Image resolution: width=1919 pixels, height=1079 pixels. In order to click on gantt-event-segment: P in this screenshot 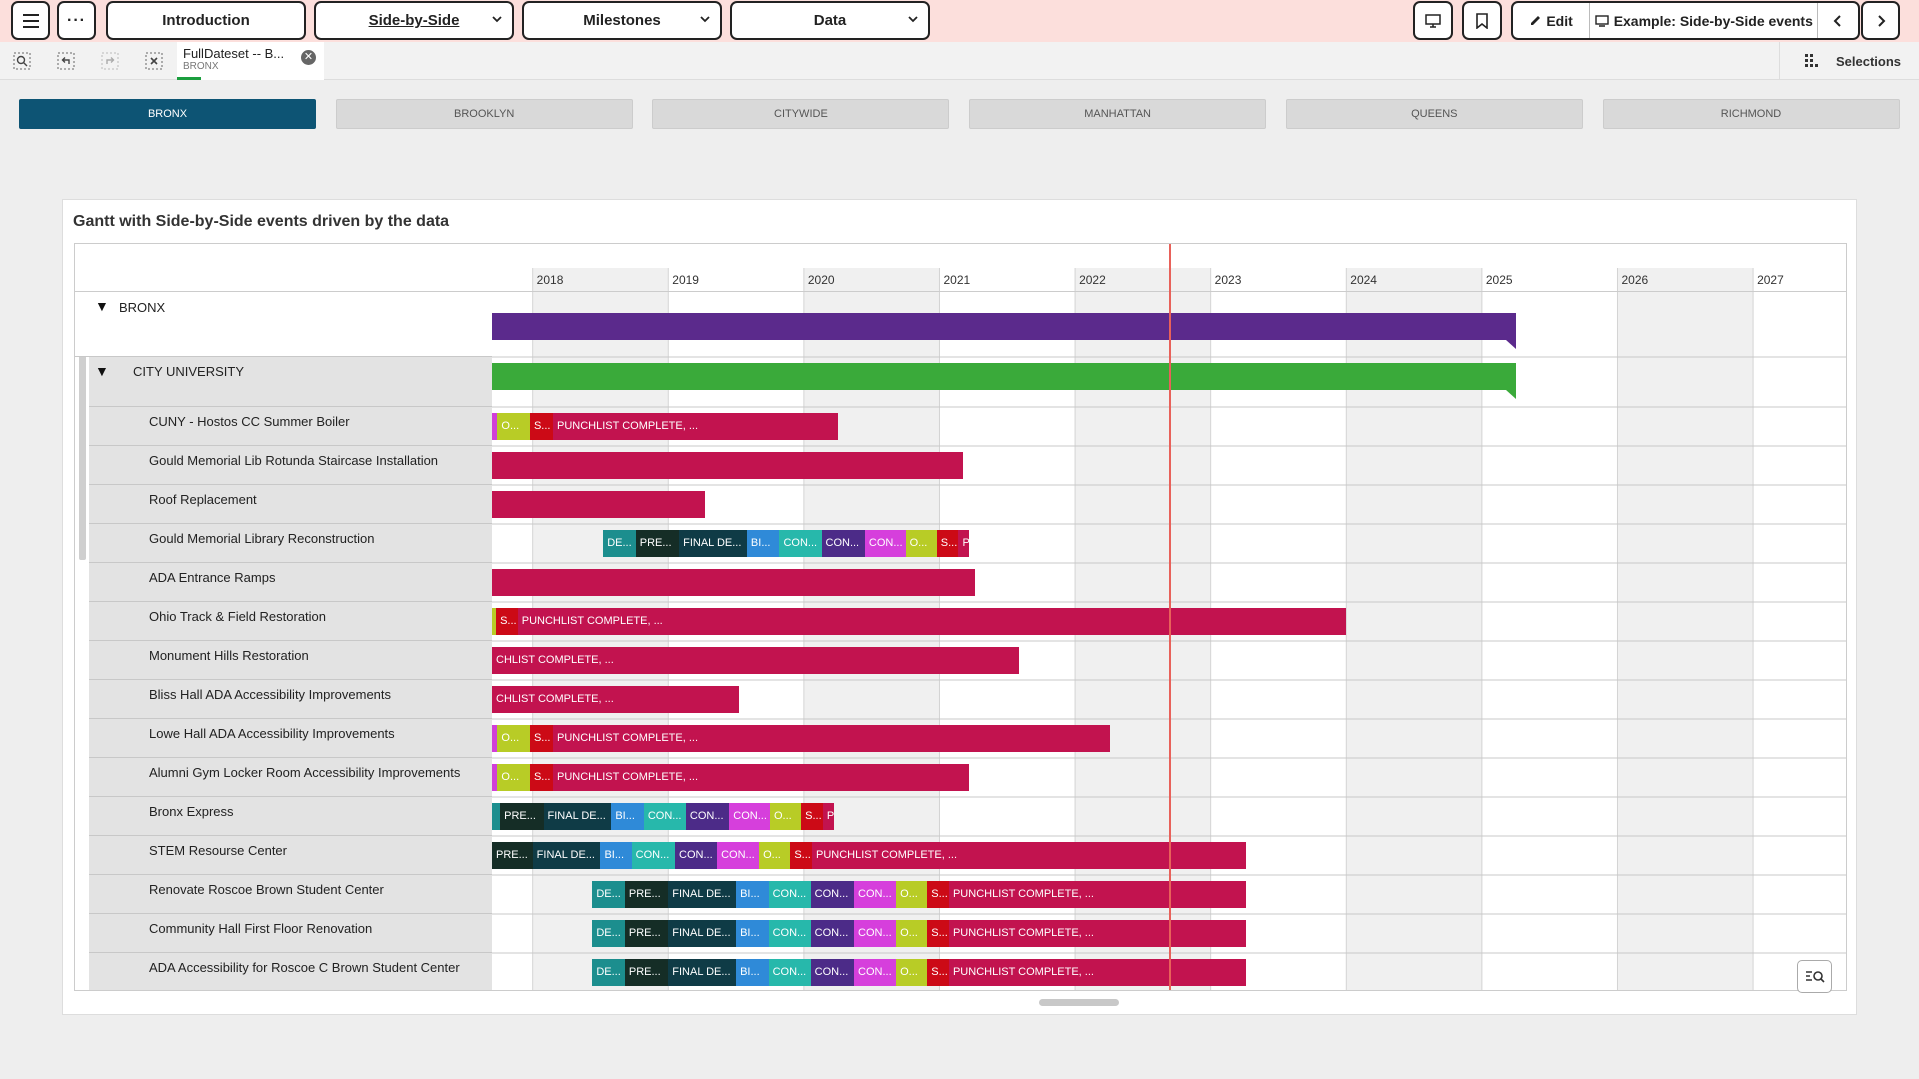, I will do `click(828, 816)`.